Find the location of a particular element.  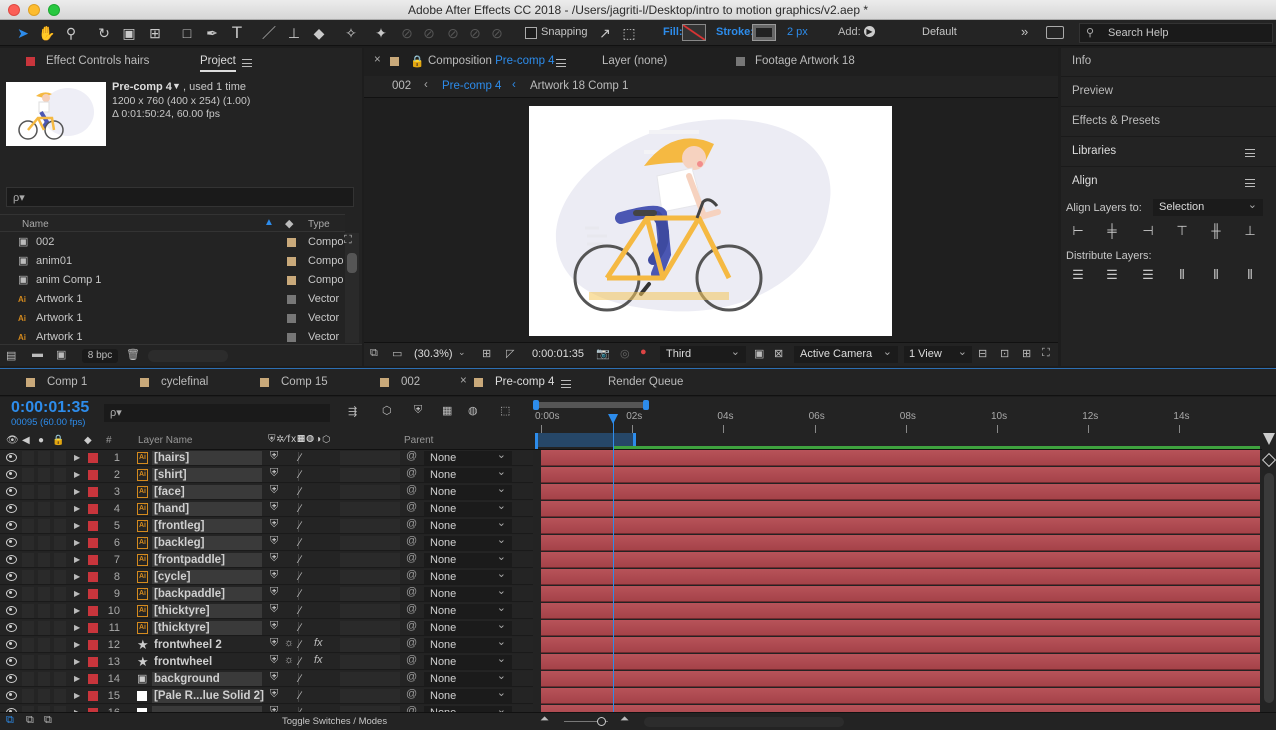

fast-previews-icon: ⊡ is located at coordinates (1004, 353).